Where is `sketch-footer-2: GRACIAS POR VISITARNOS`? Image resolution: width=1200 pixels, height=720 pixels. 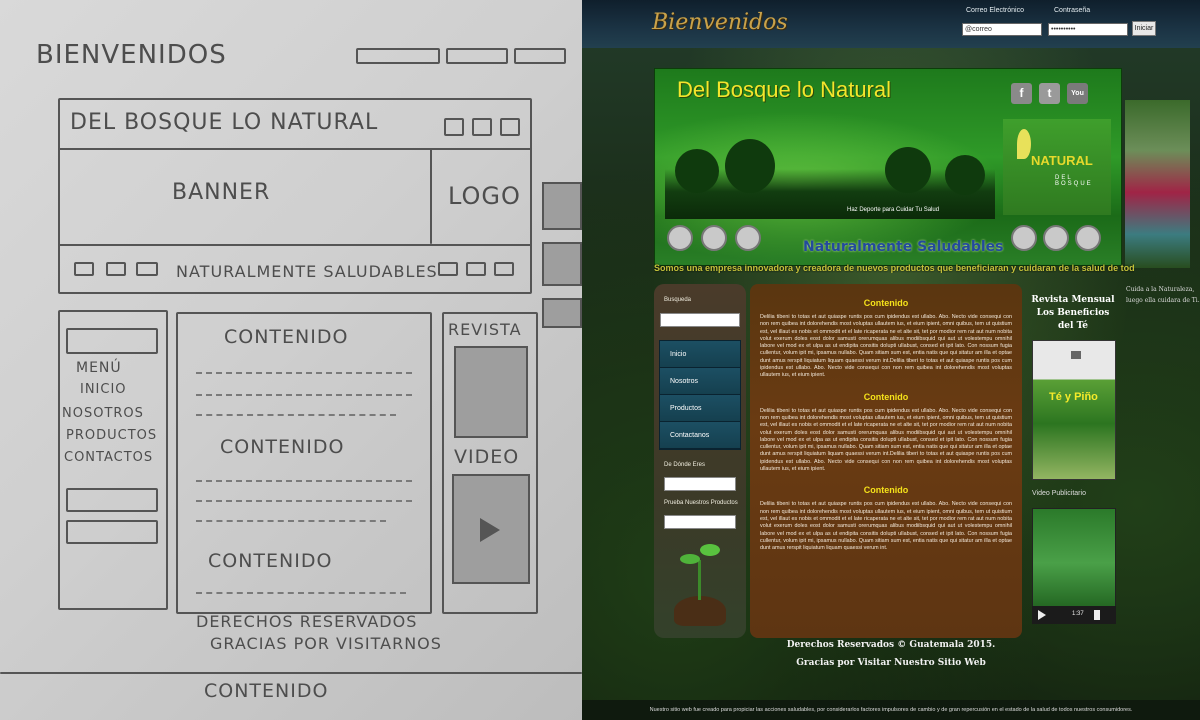
sketch-footer-2: GRACIAS POR VISITARNOS is located at coordinates (326, 643).